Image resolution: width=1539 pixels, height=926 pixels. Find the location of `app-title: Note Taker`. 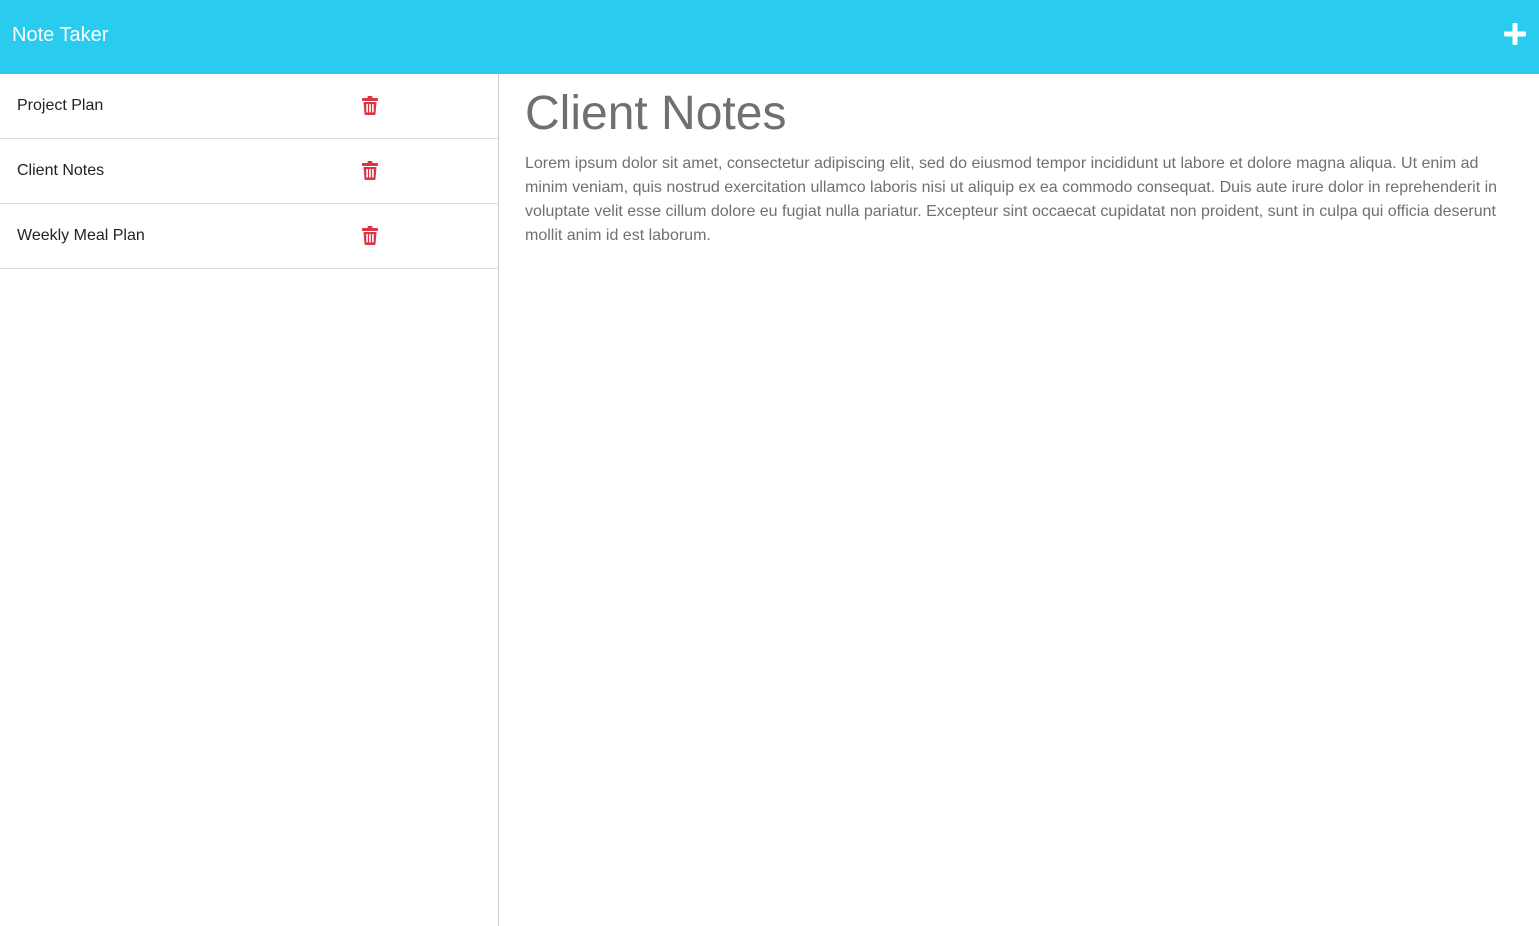

app-title: Note Taker is located at coordinates (60, 35).